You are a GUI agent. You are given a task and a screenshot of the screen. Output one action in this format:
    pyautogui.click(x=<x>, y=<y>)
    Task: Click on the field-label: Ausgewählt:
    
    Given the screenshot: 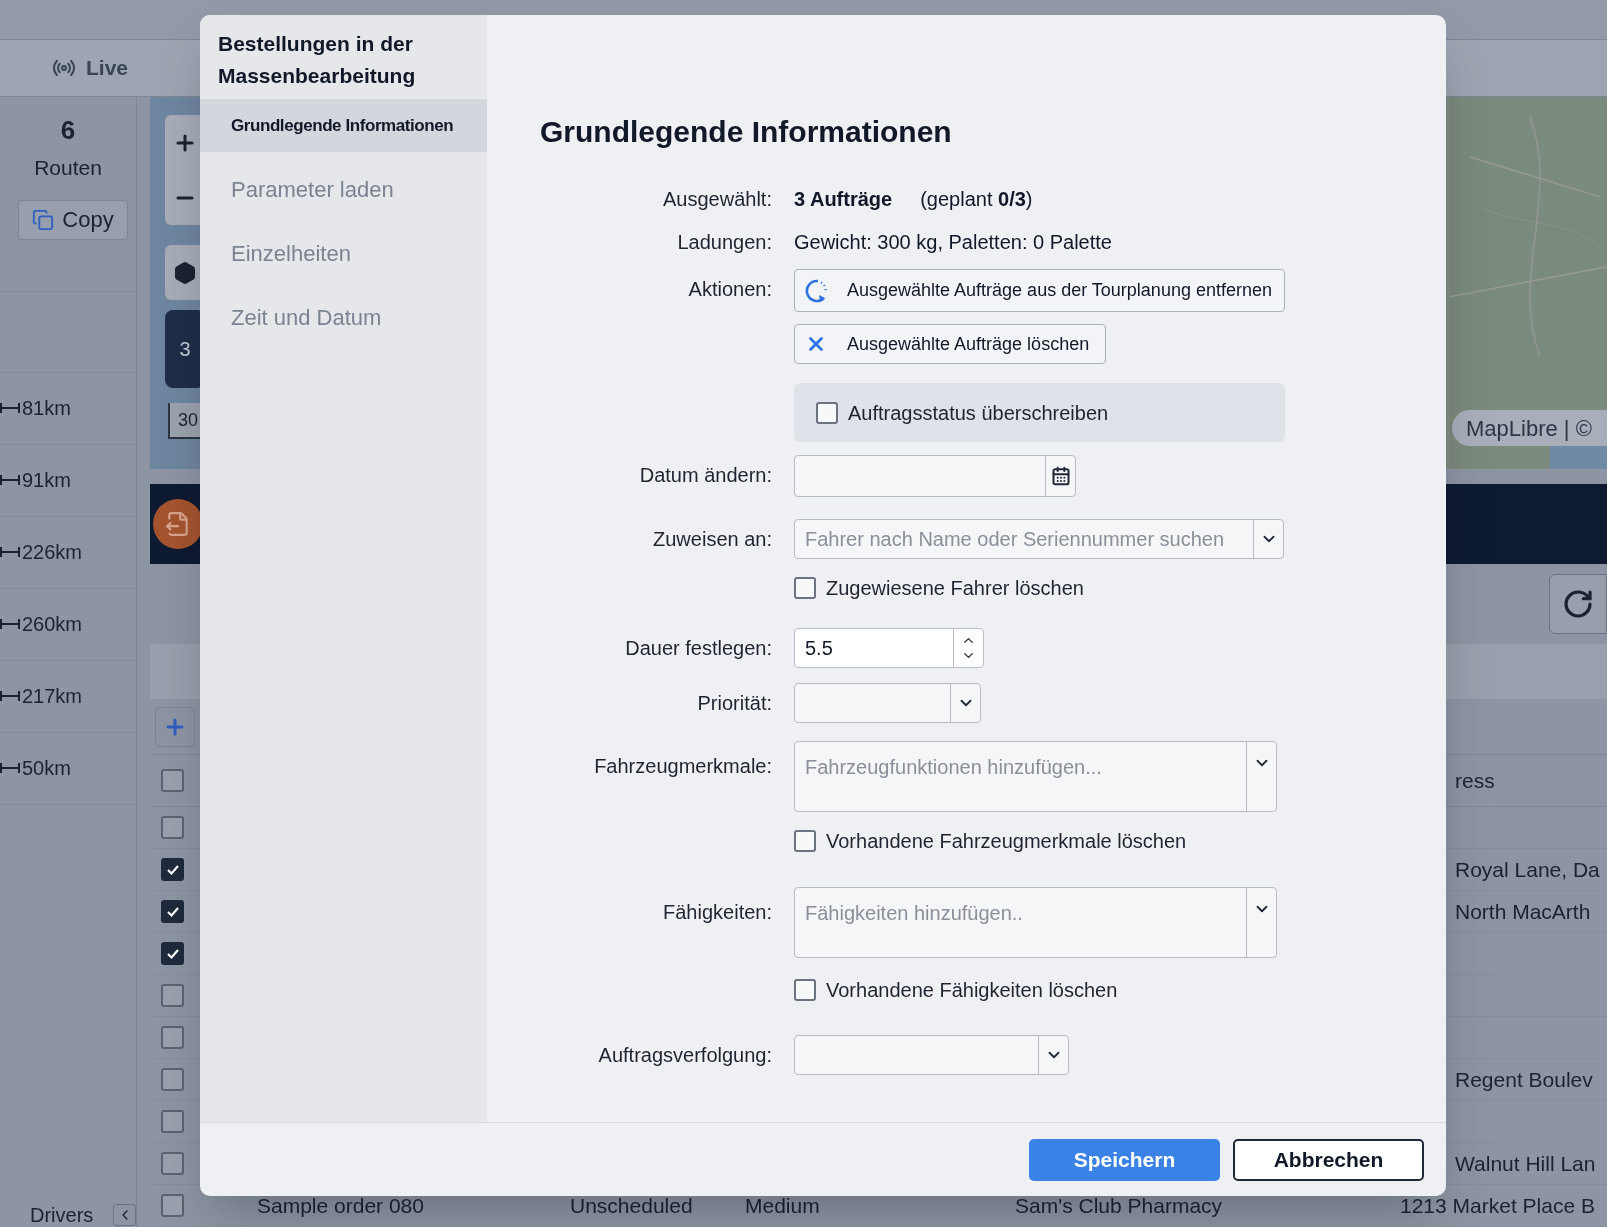 What is the action you would take?
    pyautogui.click(x=717, y=199)
    